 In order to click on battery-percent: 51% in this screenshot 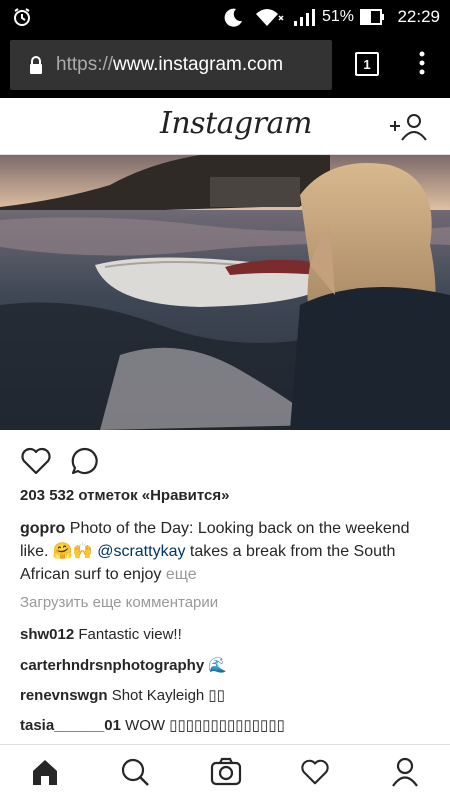, I will do `click(337, 16)`.